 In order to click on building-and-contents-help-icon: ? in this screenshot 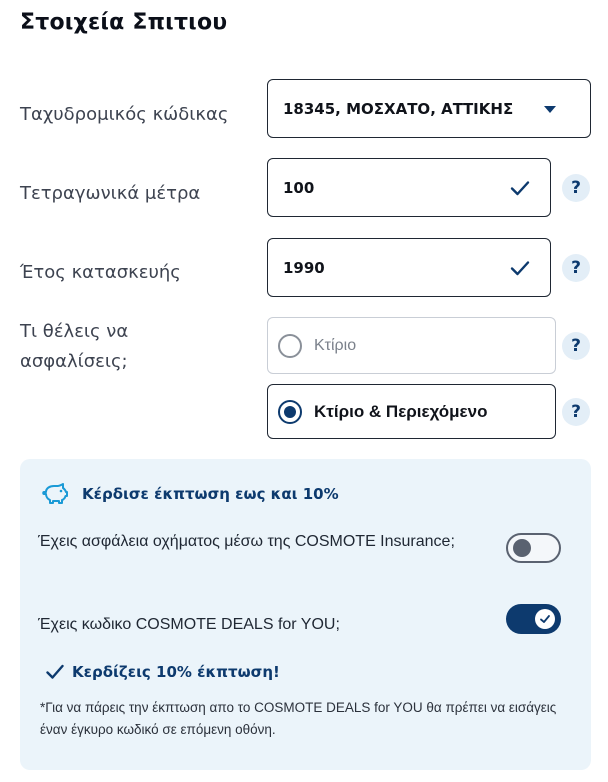, I will do `click(576, 412)`.